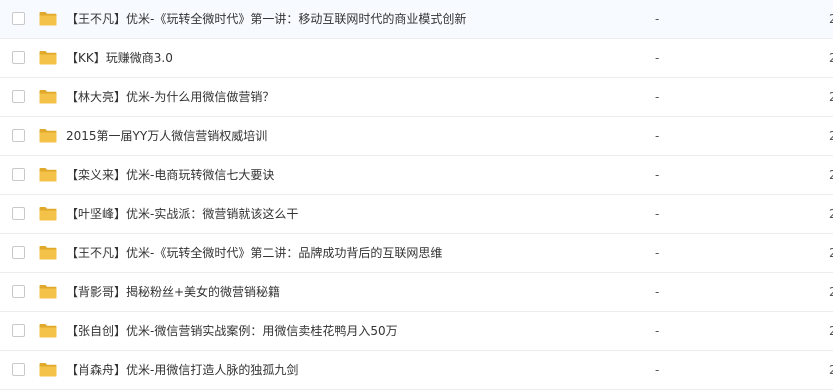  What do you see at coordinates (416, 370) in the screenshot?
I see `file-row: 【肖森舟】优米-用微信打造人脉的独孤九剑 - 2` at bounding box center [416, 370].